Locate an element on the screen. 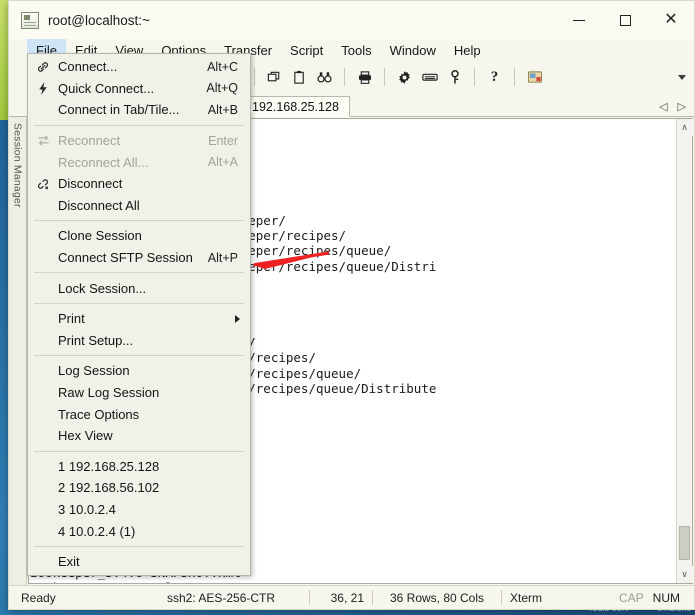 The image size is (695, 615). broken-link-icon is located at coordinates (43, 184).